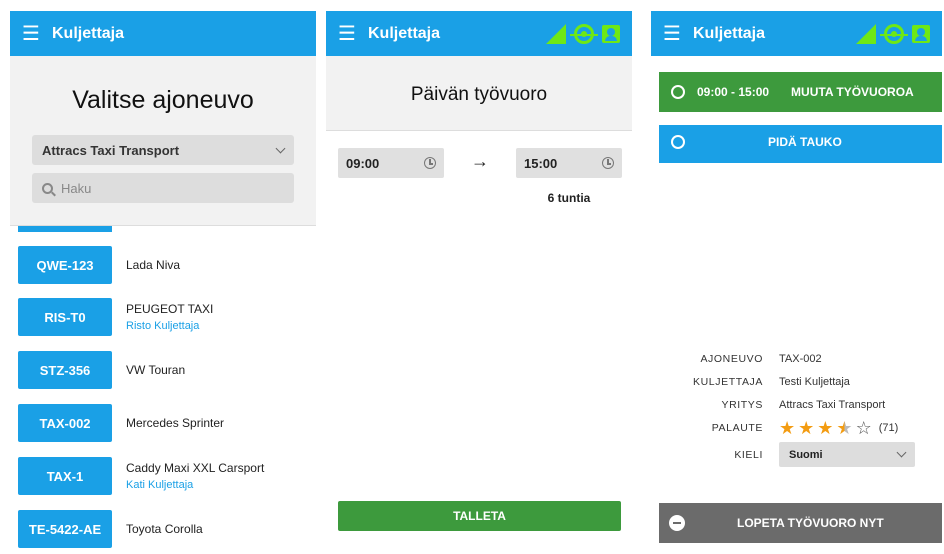 The height and width of the screenshot is (554, 944). Describe the element at coordinates (175, 423) in the screenshot. I see `vehicle-model: Mercedes Sprinter` at that location.